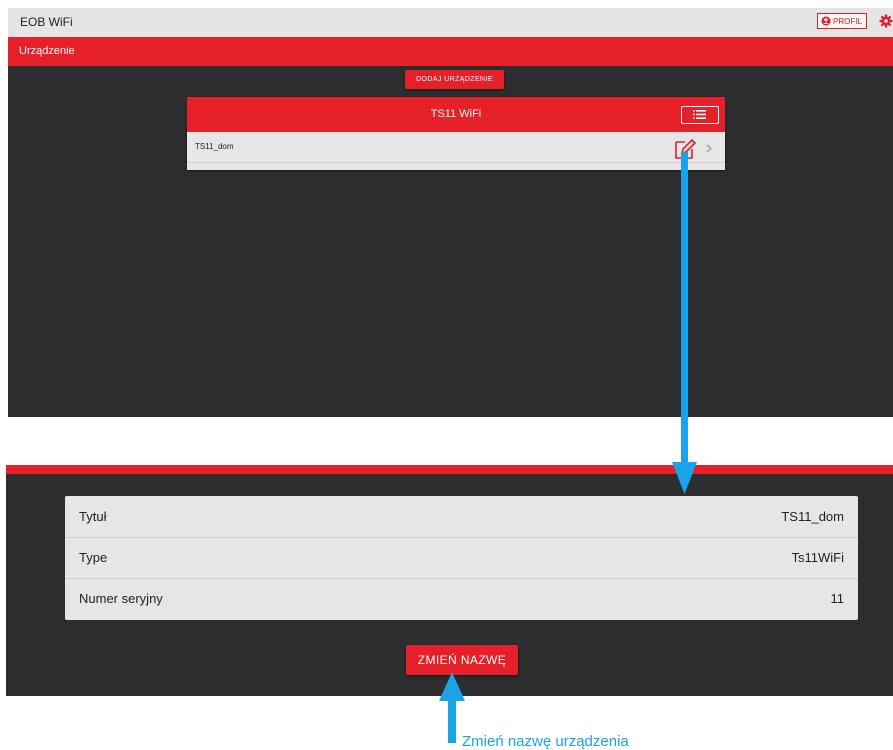 The width and height of the screenshot is (893, 750). Describe the element at coordinates (709, 148) in the screenshot. I see `chevron-right-icon` at that location.